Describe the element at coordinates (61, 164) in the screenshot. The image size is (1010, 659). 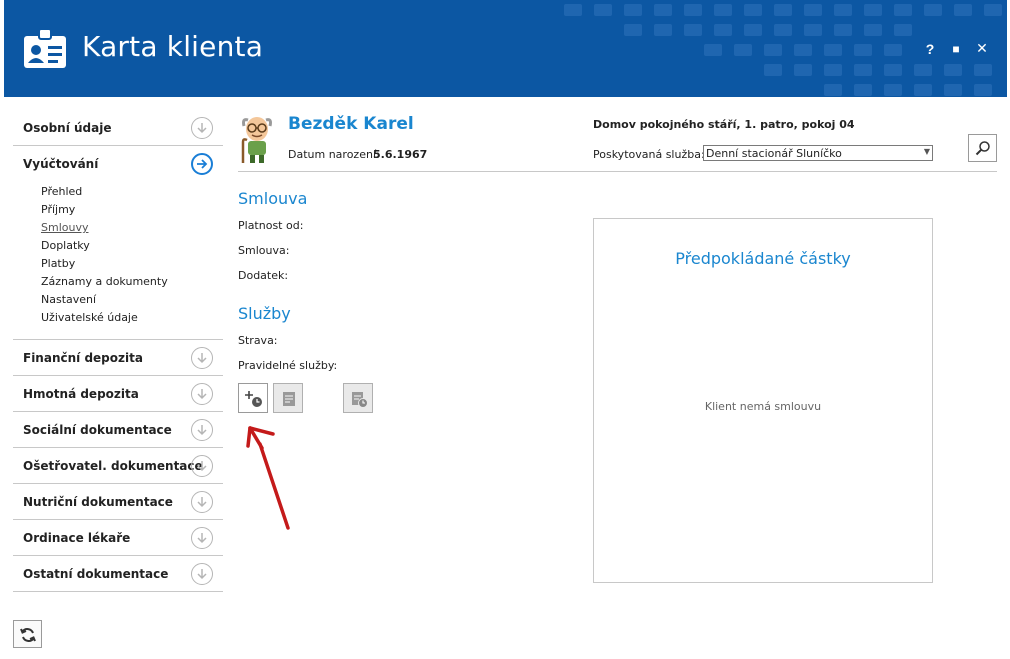
I see `sidebar-item-label: Vyúčtování` at that location.